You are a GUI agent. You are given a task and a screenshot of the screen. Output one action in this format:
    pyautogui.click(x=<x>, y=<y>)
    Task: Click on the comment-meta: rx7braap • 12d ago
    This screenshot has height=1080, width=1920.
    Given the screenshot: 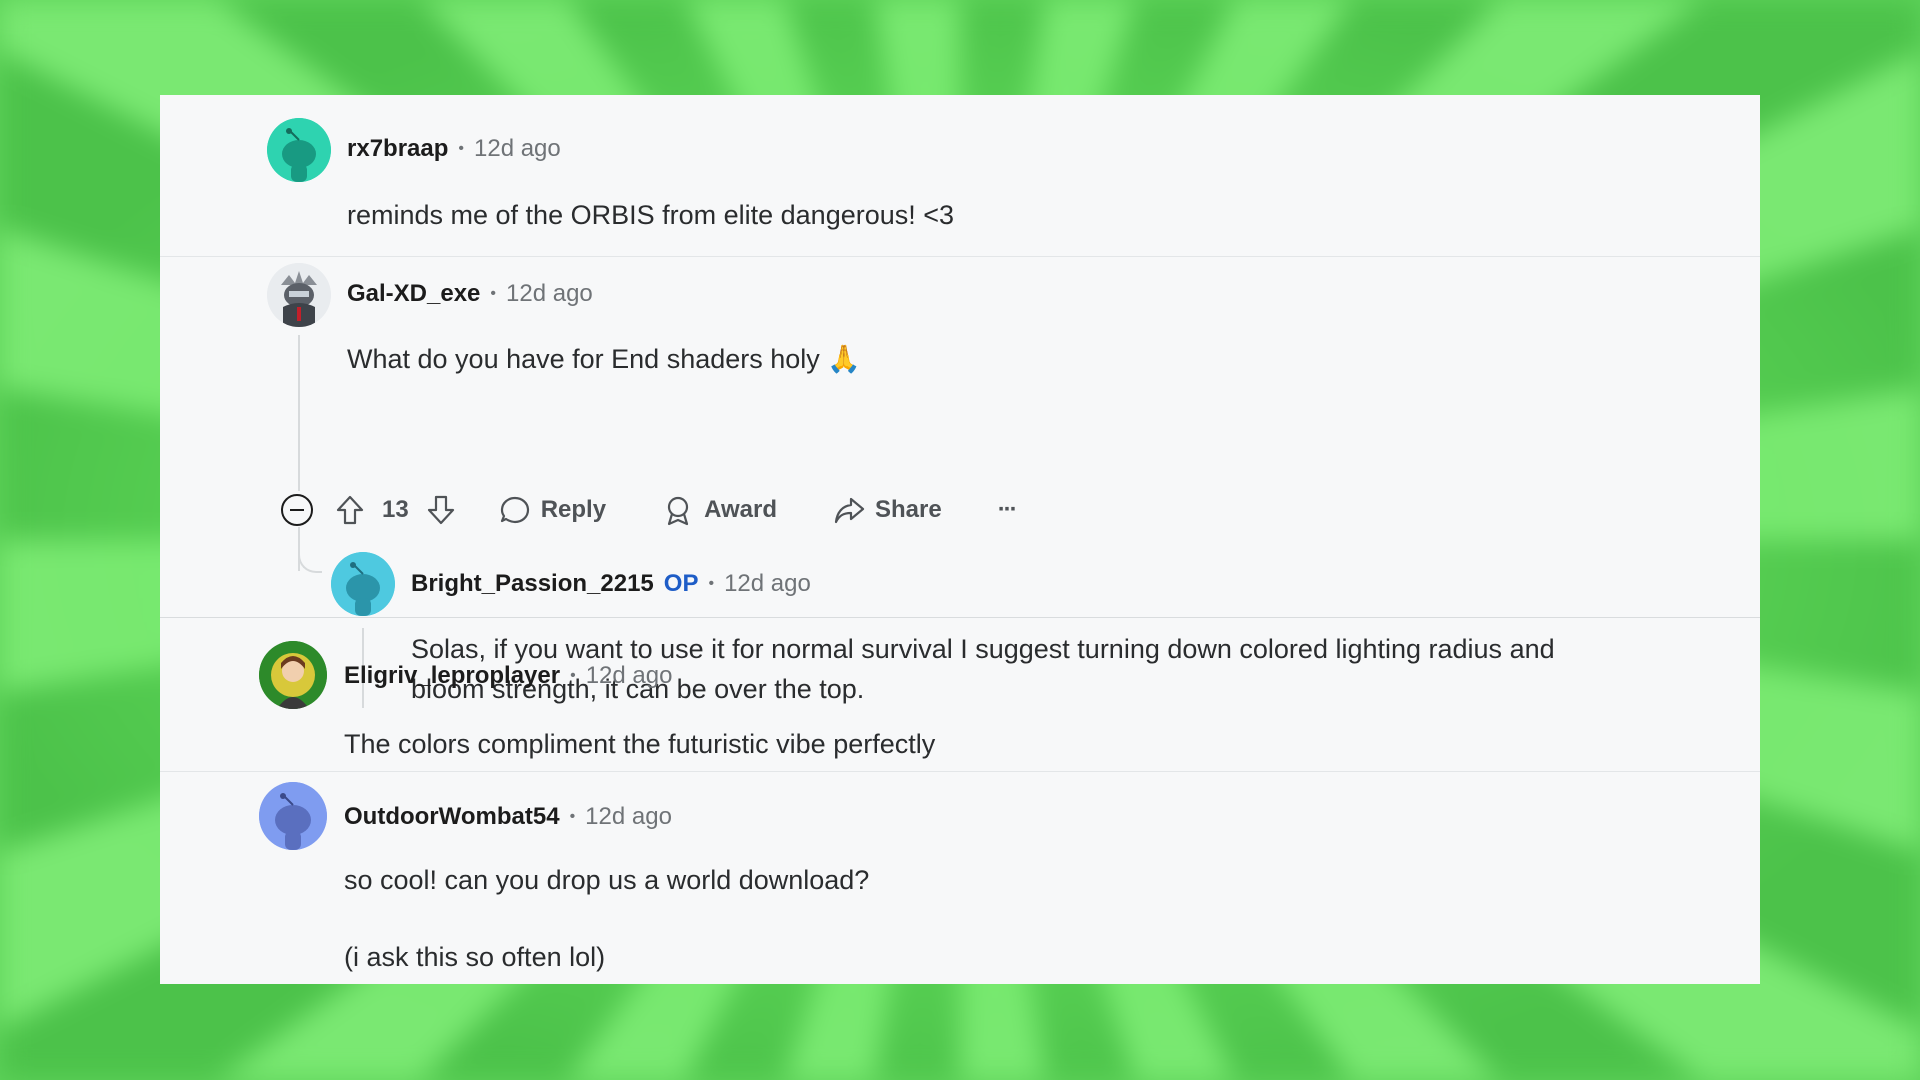 What is the action you would take?
    pyautogui.click(x=454, y=149)
    